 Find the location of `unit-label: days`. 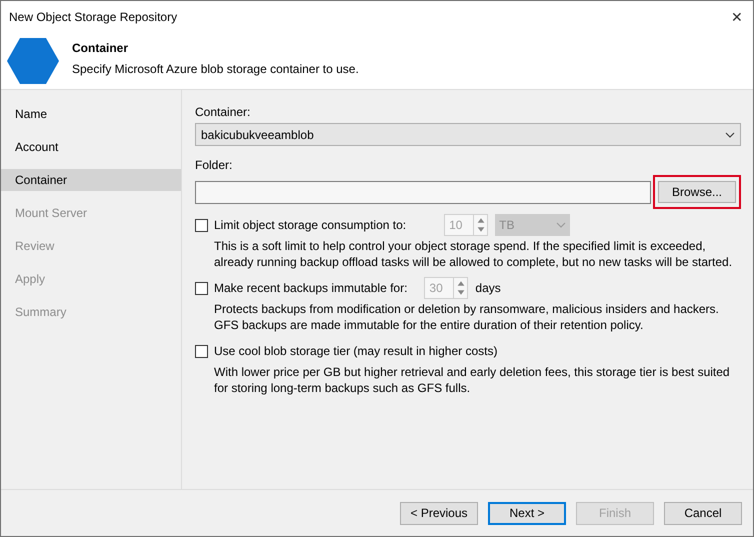

unit-label: days is located at coordinates (488, 288).